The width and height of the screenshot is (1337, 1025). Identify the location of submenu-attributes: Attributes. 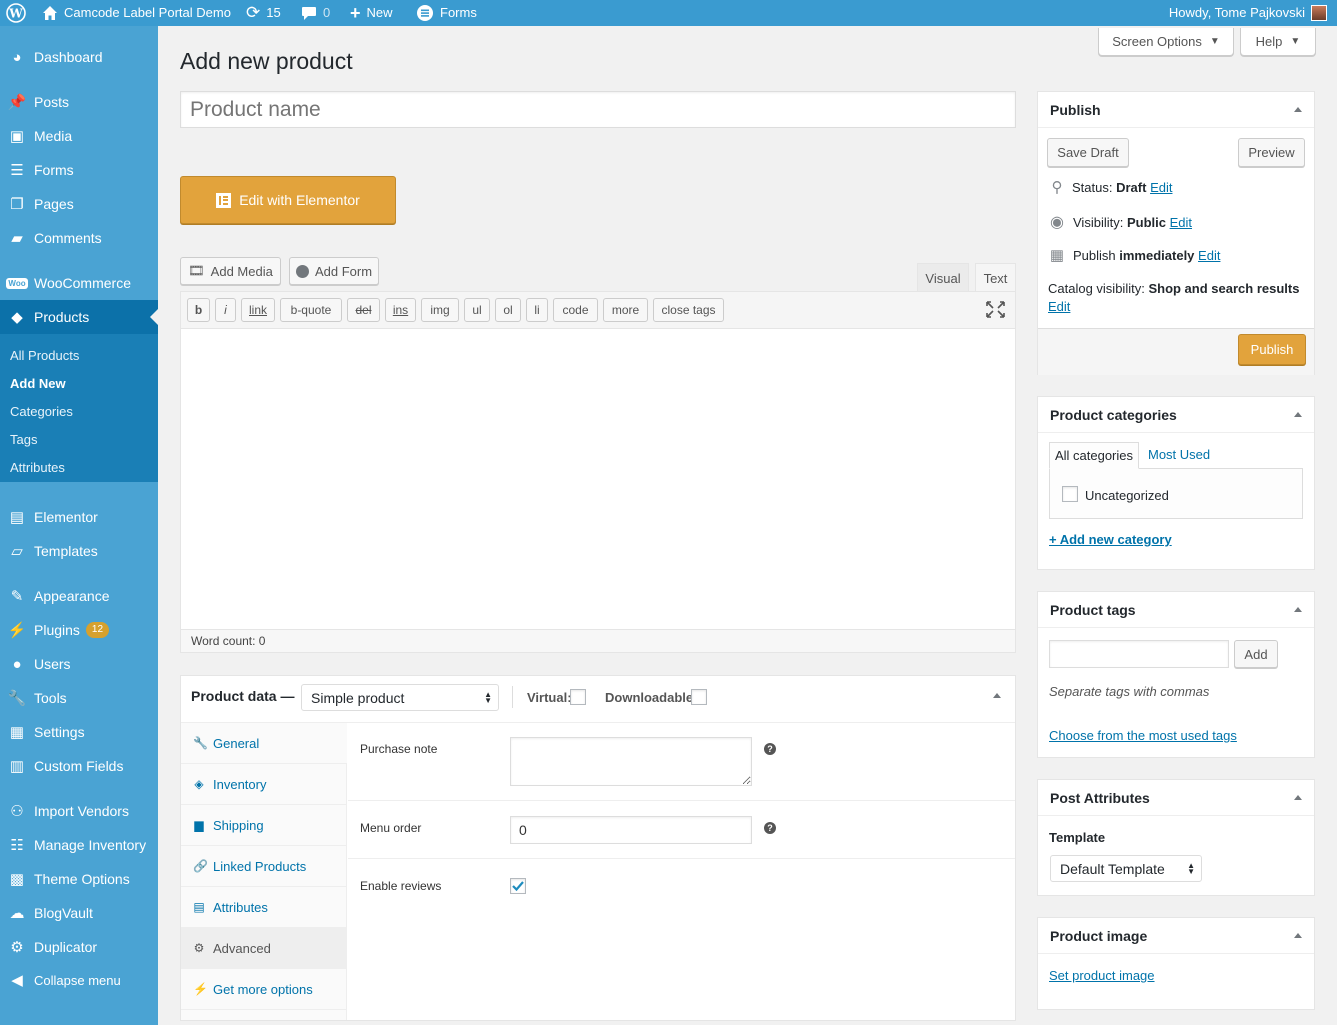
(37, 467).